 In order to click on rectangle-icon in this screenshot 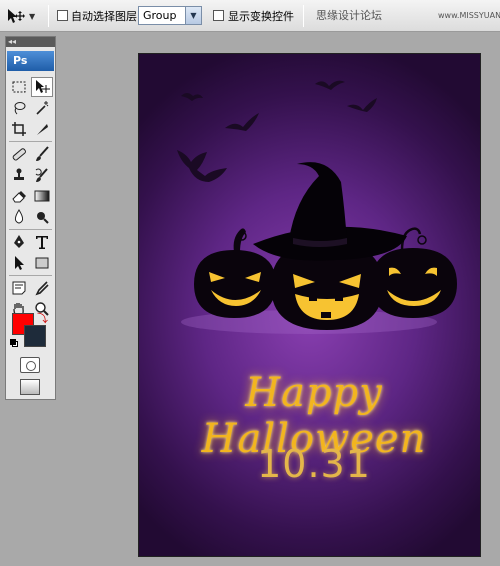, I will do `click(42, 263)`.